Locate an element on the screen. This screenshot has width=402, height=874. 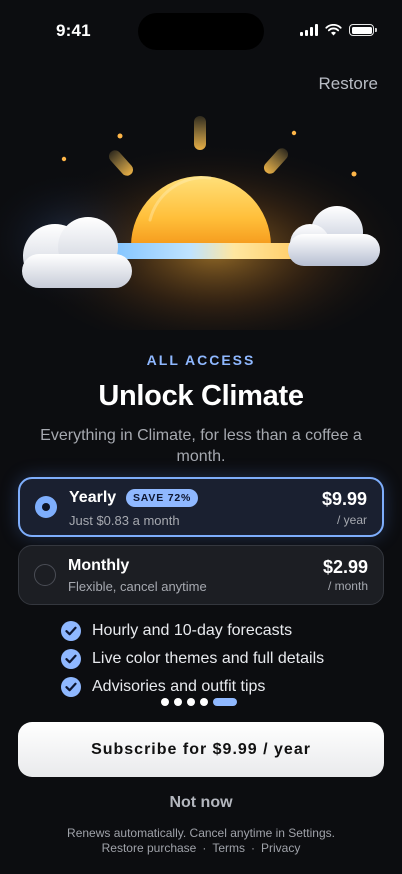
plan-name: Yearly is located at coordinates (93, 497).